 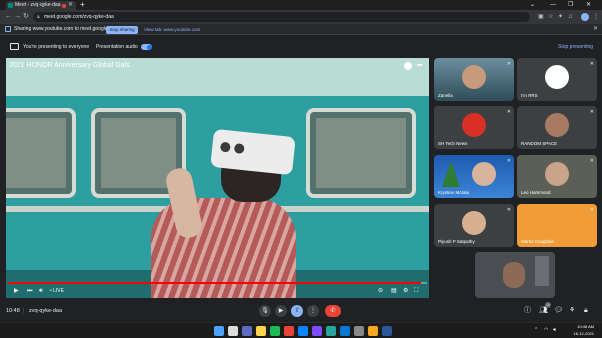 I want to click on captions-icon: ▤, so click(x=394, y=291).